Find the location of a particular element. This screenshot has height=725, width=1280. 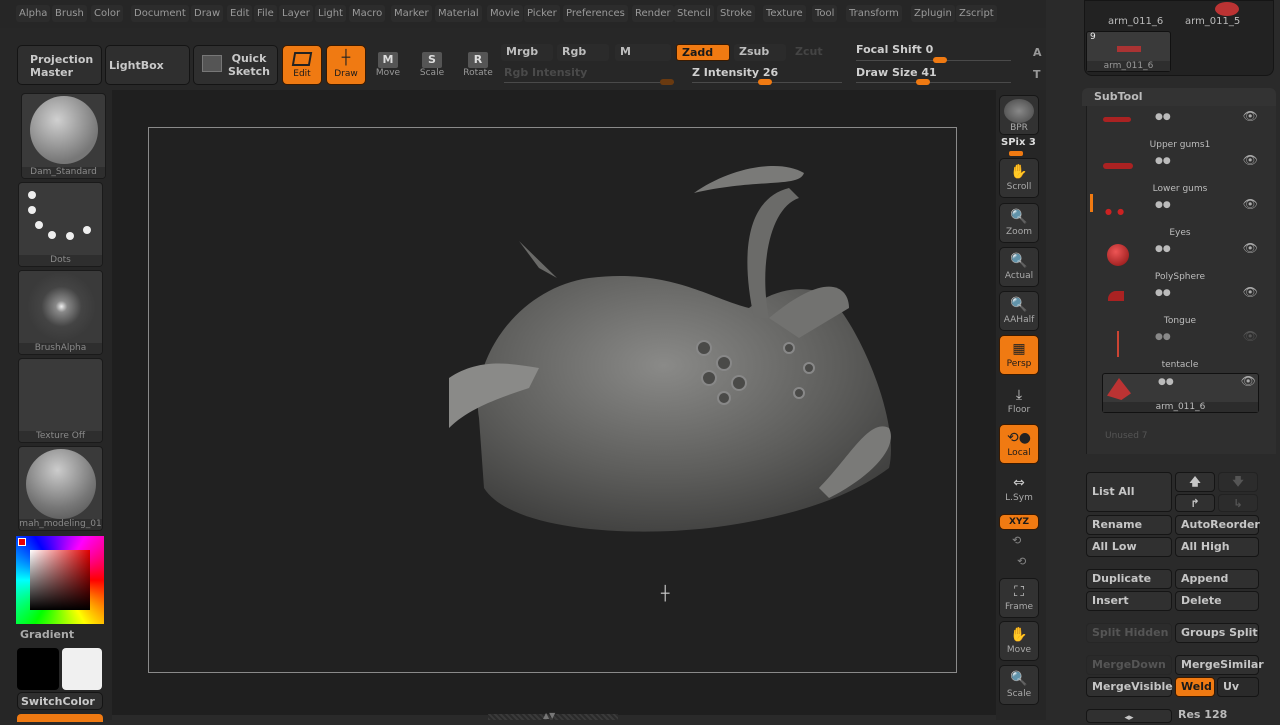

local-button: ⟲● Local is located at coordinates (1019, 444).